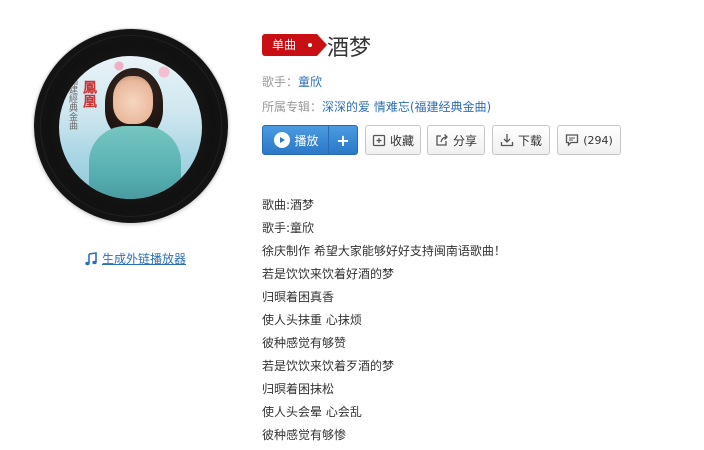 This screenshot has width=704, height=450. What do you see at coordinates (133, 100) in the screenshot?
I see `cover-face` at bounding box center [133, 100].